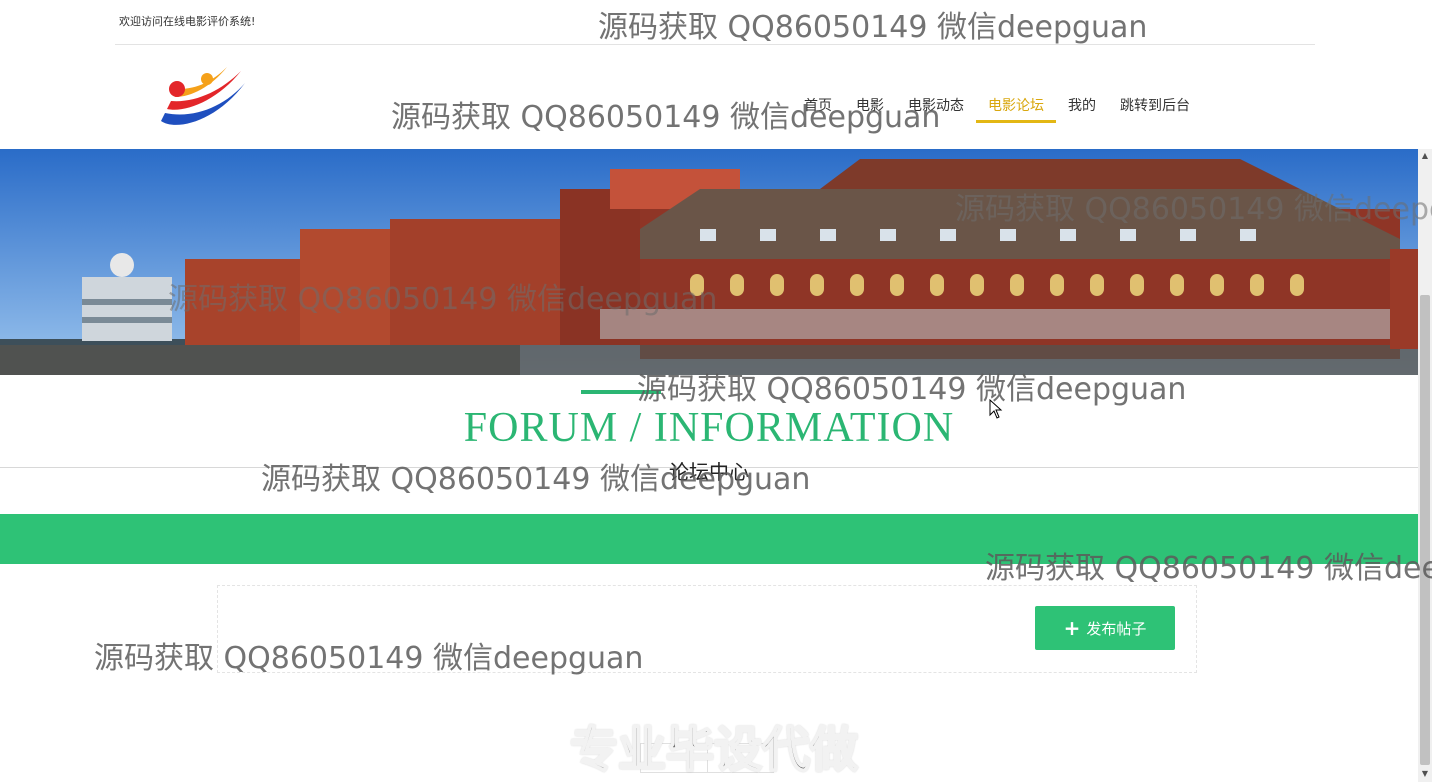 This screenshot has width=1432, height=782. What do you see at coordinates (818, 98) in the screenshot?
I see `nav-home: 首页` at bounding box center [818, 98].